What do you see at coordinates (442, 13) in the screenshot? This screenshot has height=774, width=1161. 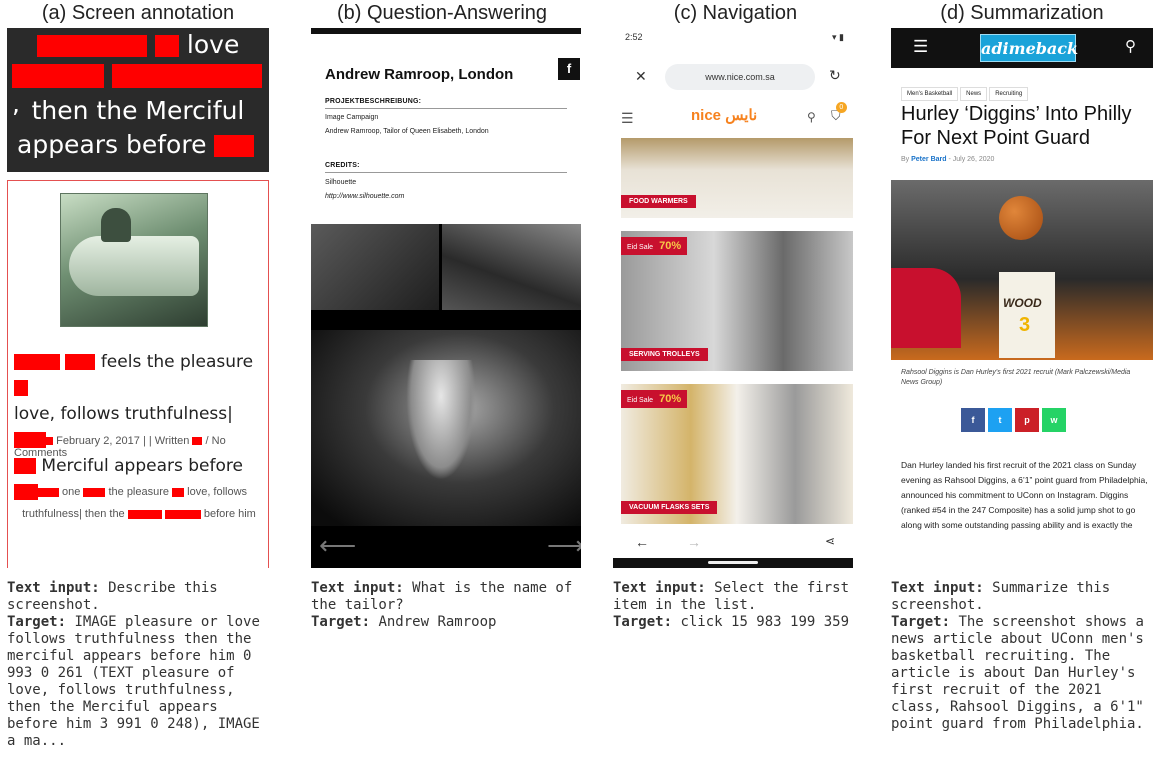 I see `panel-title: (b) Question-Answering` at bounding box center [442, 13].